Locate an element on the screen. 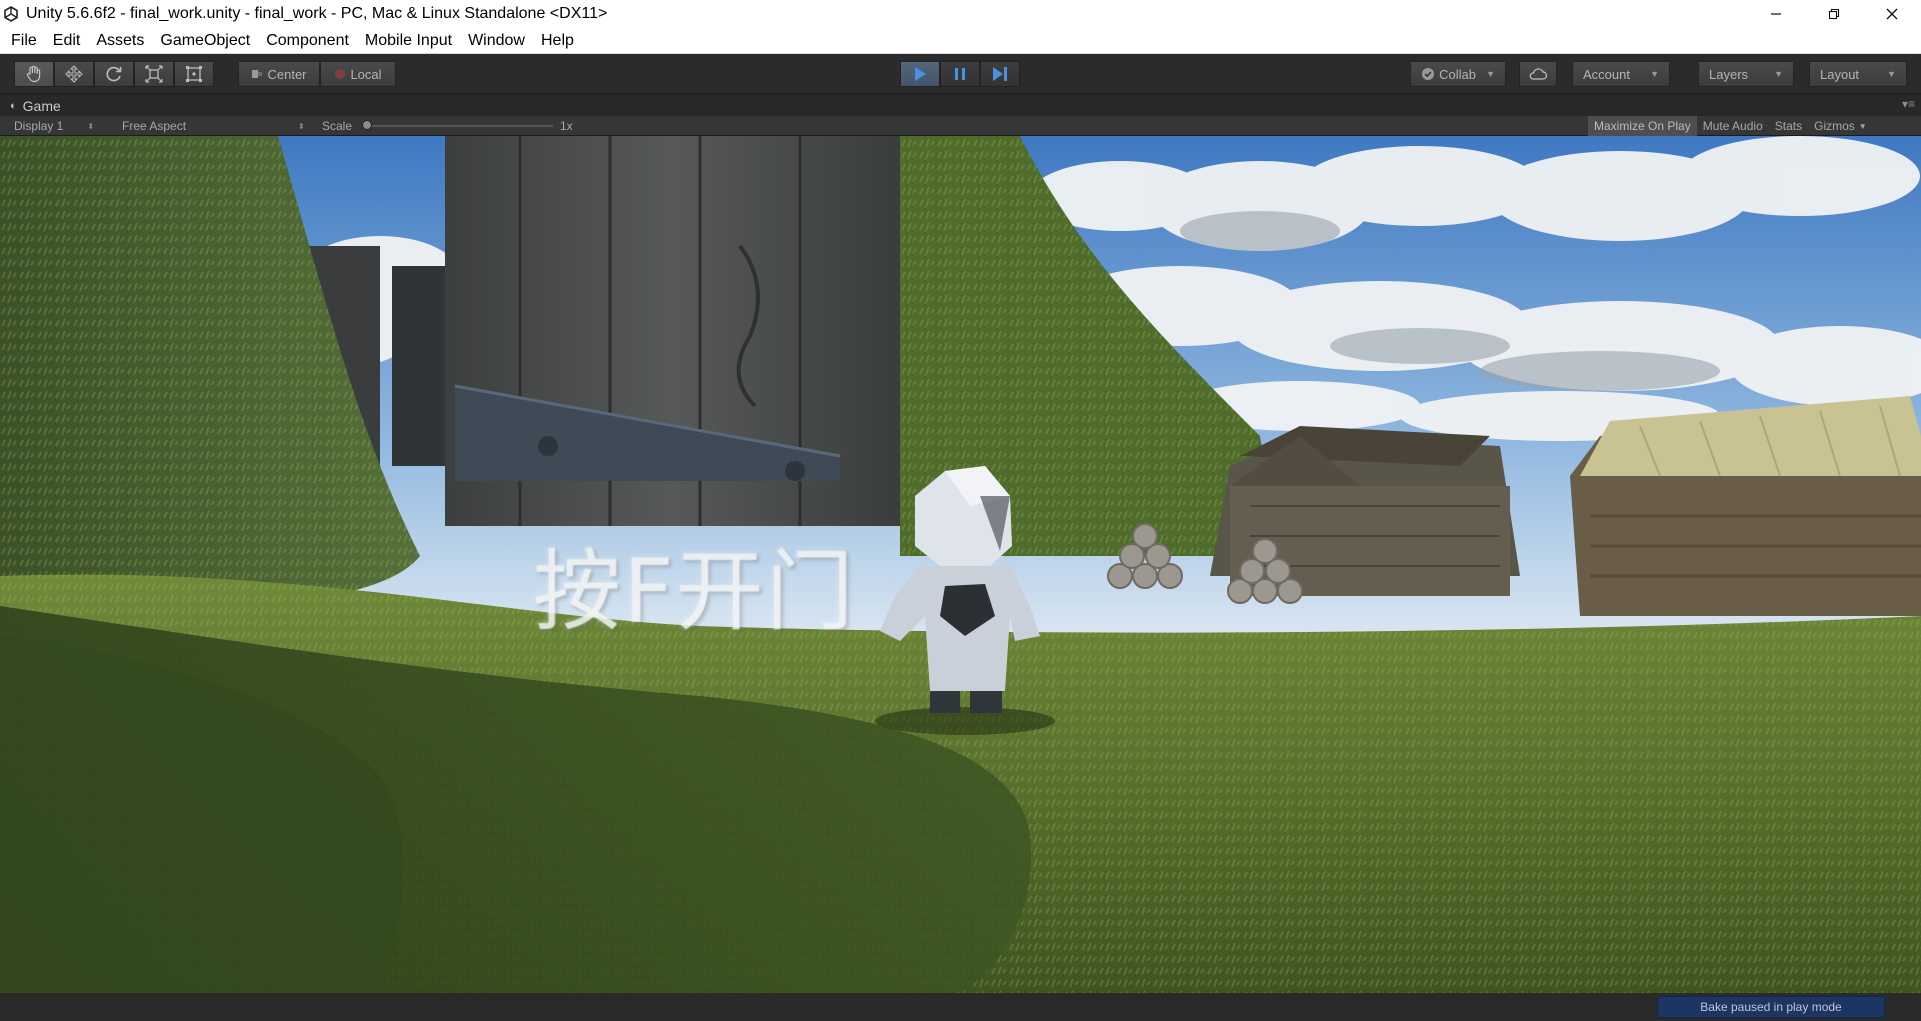  layers-label: Layers is located at coordinates (1729, 74).